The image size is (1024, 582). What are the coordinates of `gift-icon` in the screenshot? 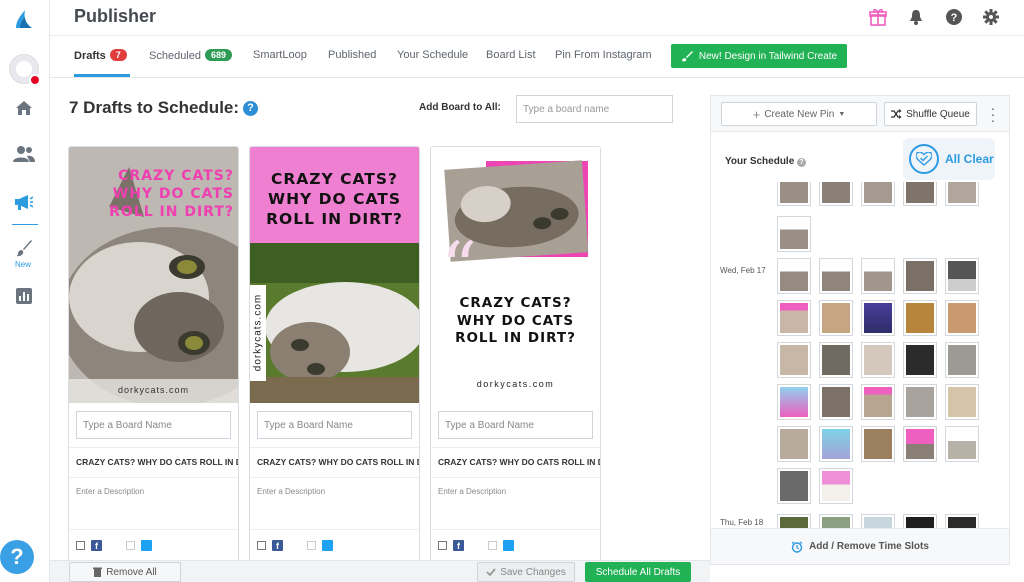 It's located at (878, 17).